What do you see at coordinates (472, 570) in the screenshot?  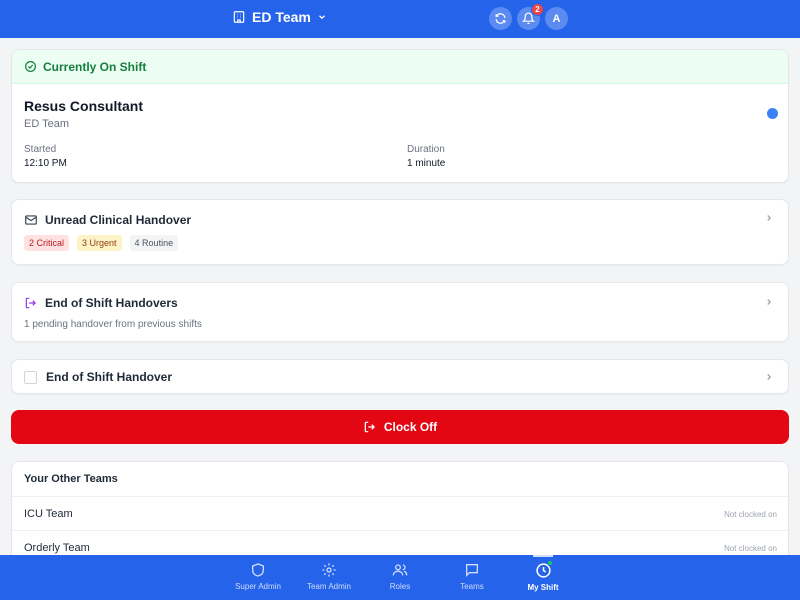 I see `chat-icon` at bounding box center [472, 570].